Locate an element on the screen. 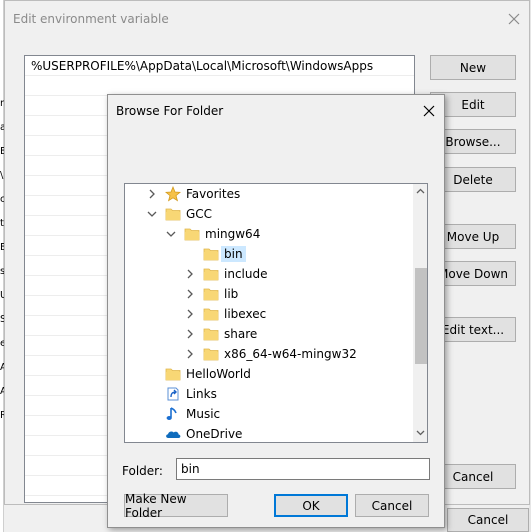 The image size is (531, 532). tree-item: GCC is located at coordinates (178, 214).